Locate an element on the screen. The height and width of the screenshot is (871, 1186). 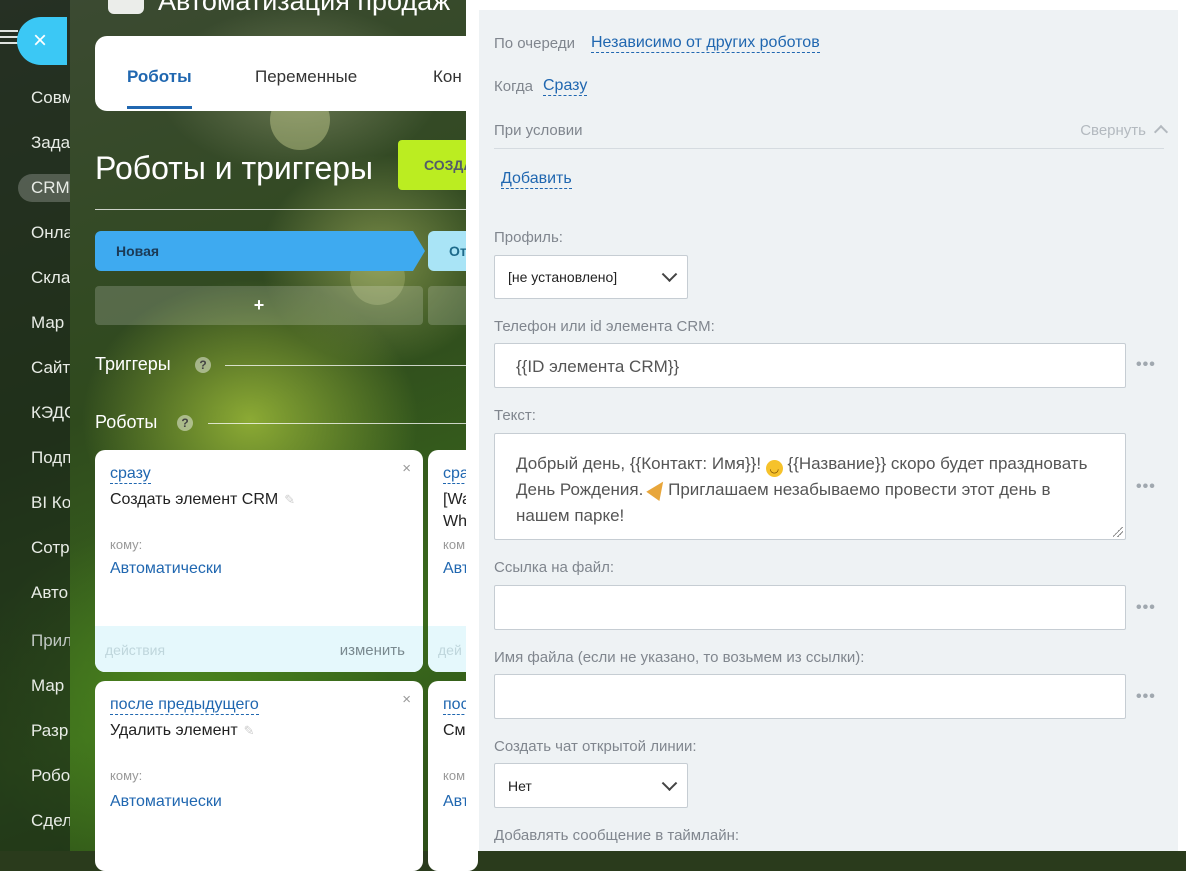
tab-variables: Переменные is located at coordinates (306, 77).